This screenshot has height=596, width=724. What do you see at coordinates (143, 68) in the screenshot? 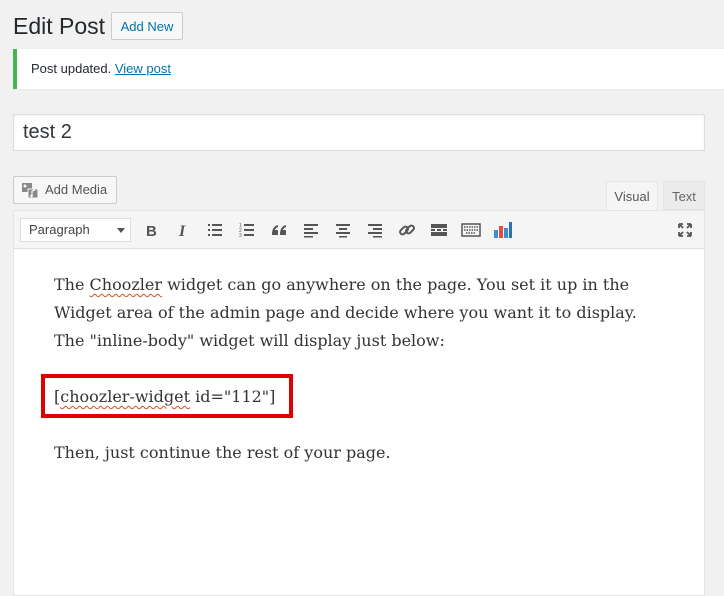
I see `view-post-link: View post` at bounding box center [143, 68].